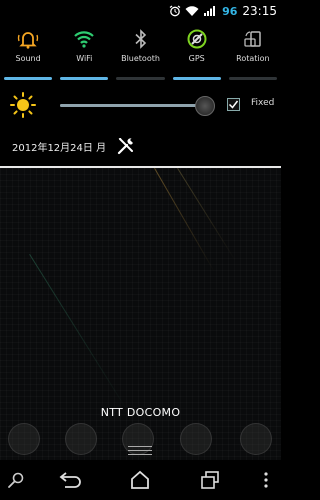 The image size is (320, 500). What do you see at coordinates (59, 148) in the screenshot?
I see `date-text: 2012年12月24日 月` at bounding box center [59, 148].